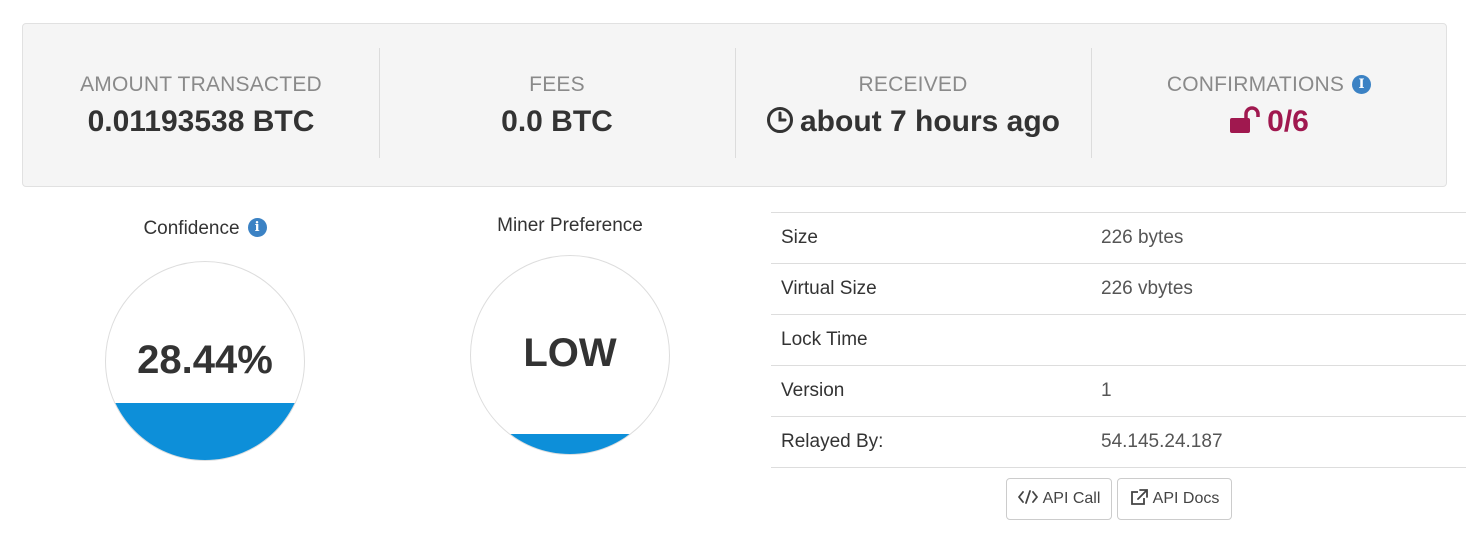  Describe the element at coordinates (832, 441) in the screenshot. I see `row-key: Relayed By:` at that location.